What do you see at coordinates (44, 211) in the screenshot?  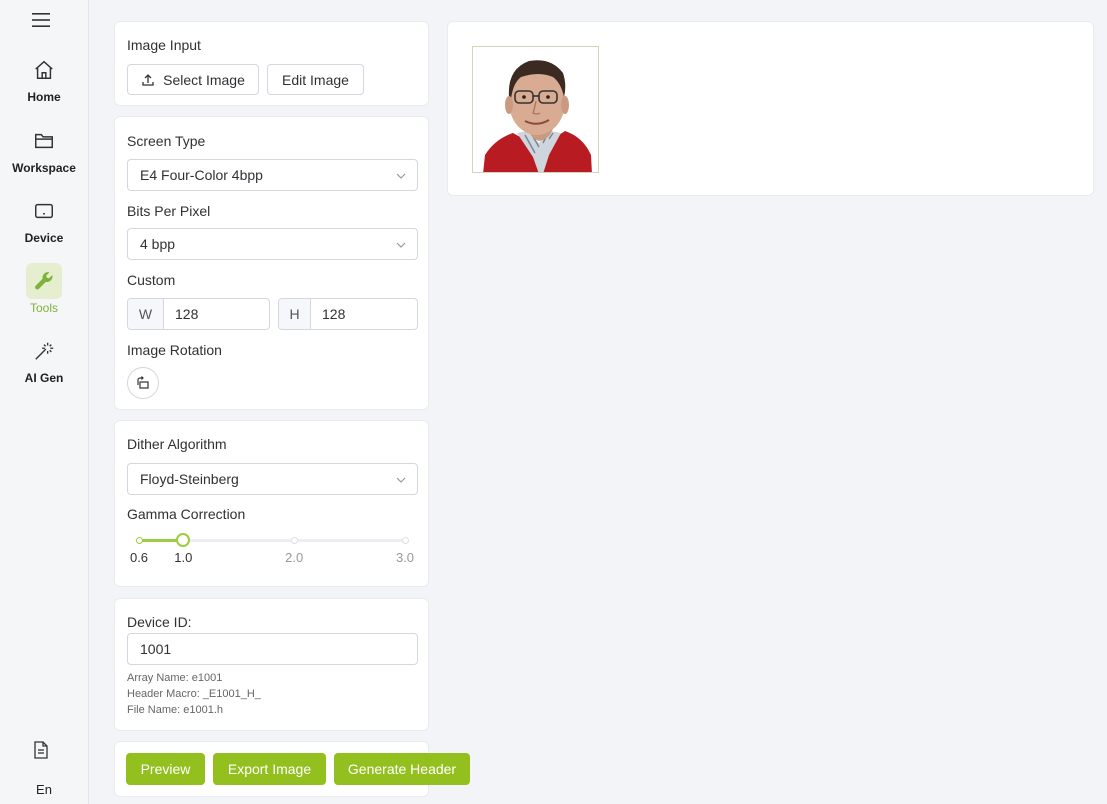 I see `device-icon` at bounding box center [44, 211].